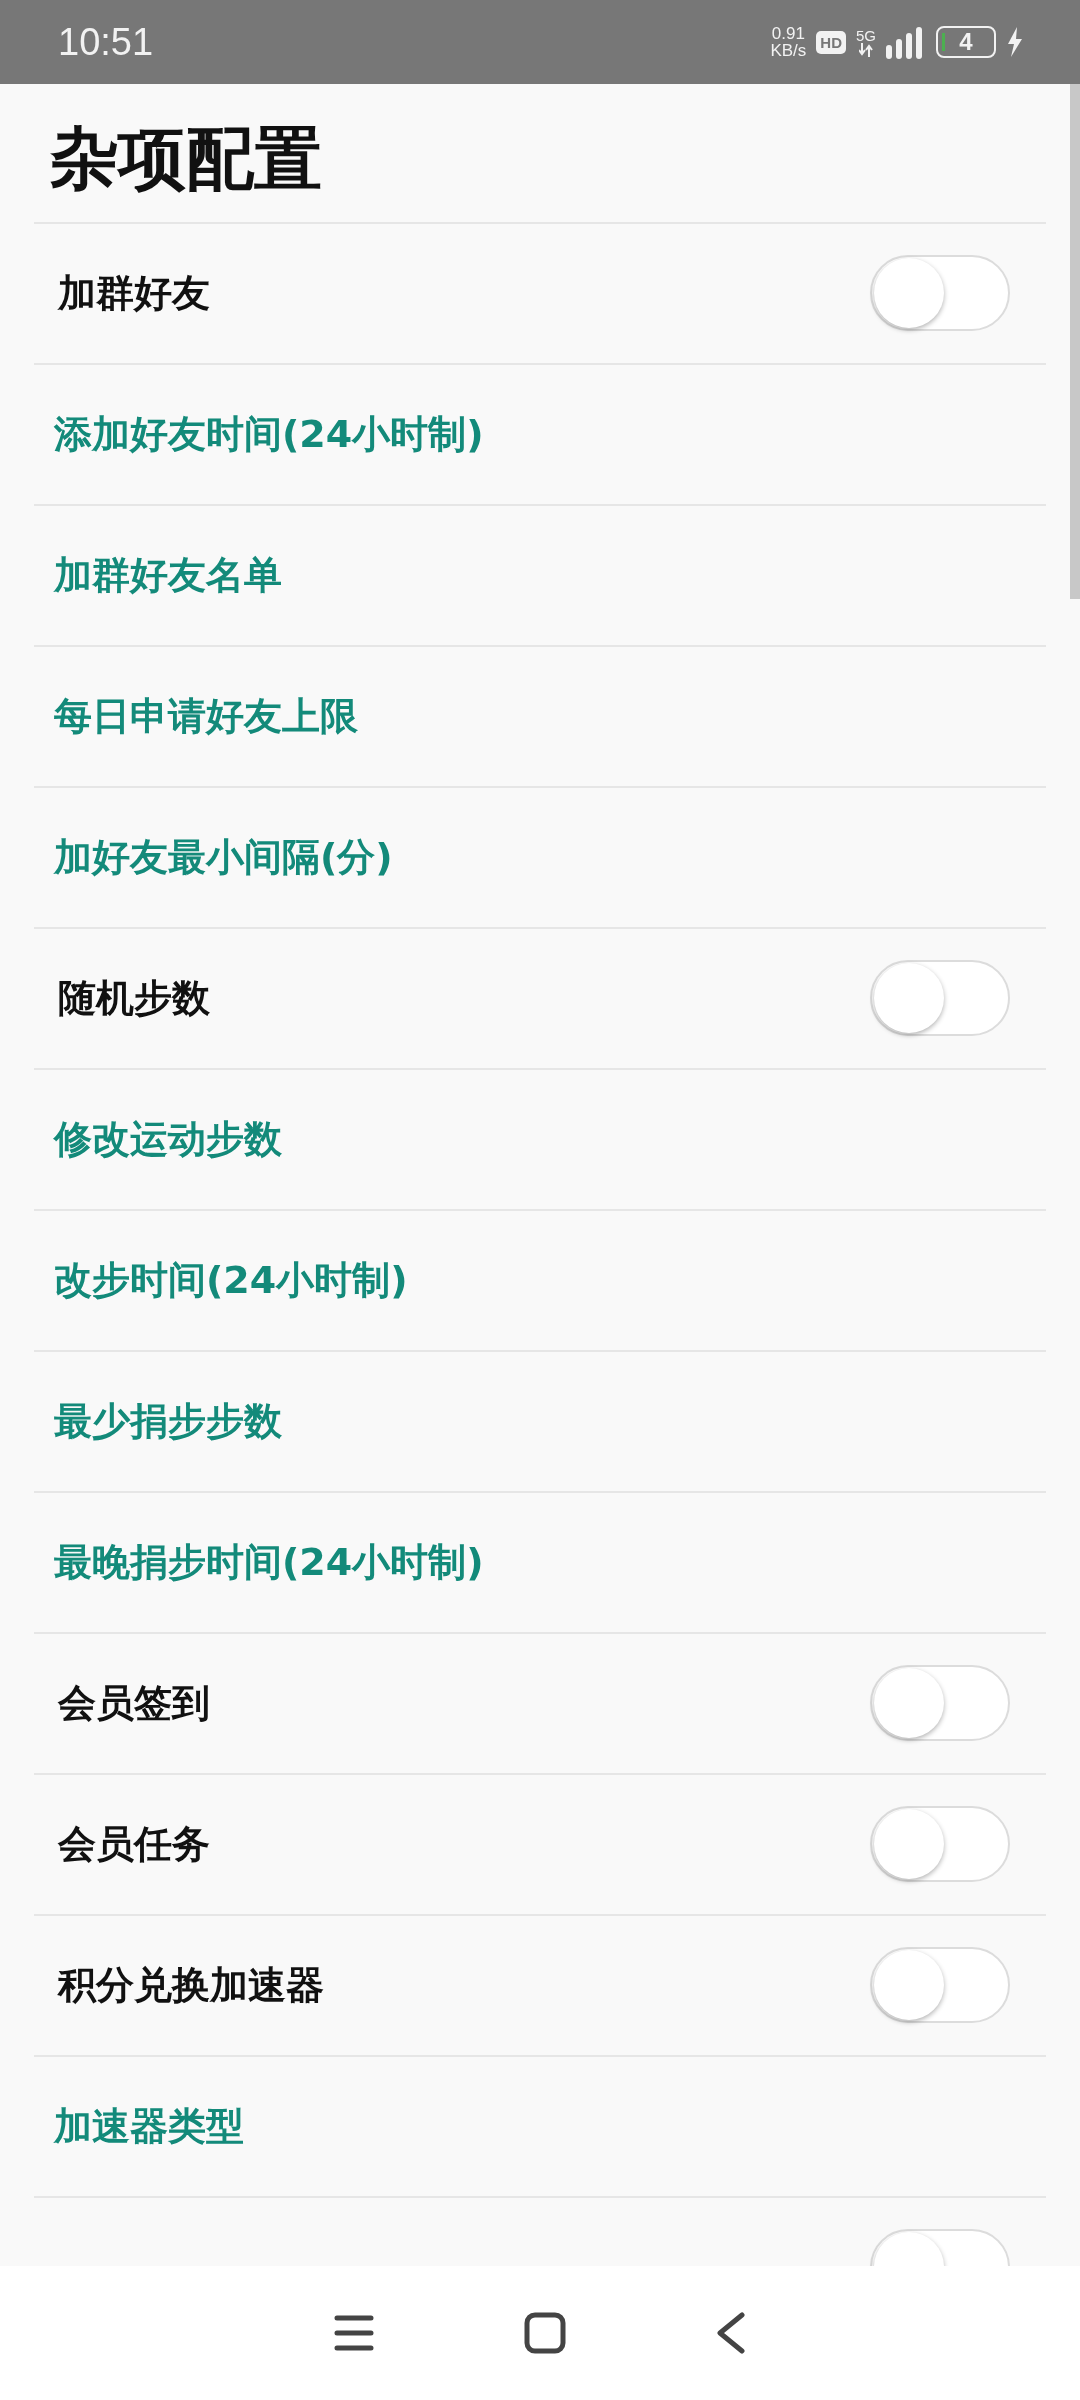 The height and width of the screenshot is (2400, 1080). I want to click on setting-link: 修改运动步数, so click(168, 1139).